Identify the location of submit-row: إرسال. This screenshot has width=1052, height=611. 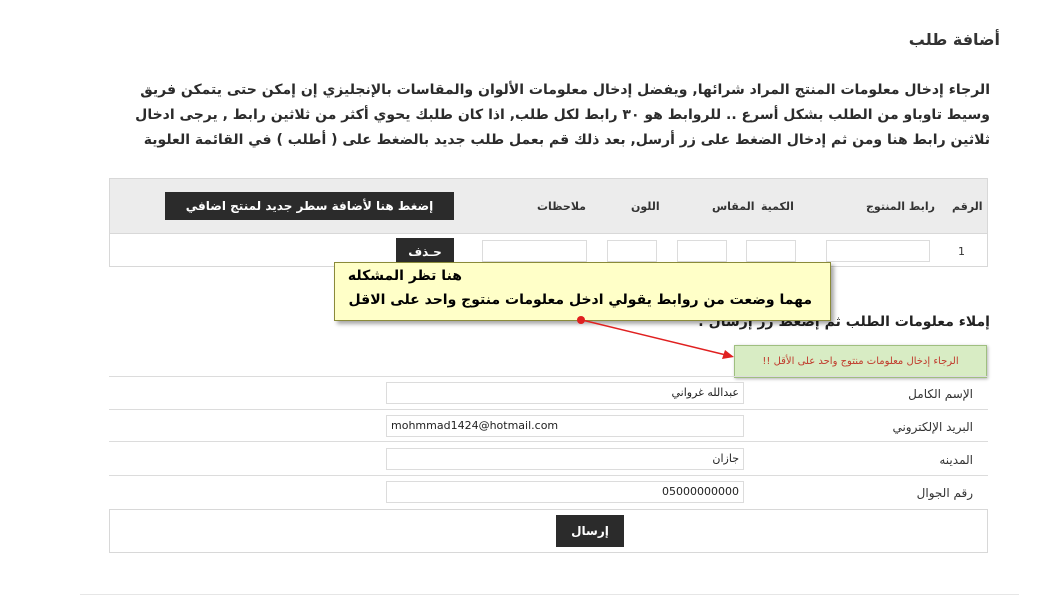
(548, 531).